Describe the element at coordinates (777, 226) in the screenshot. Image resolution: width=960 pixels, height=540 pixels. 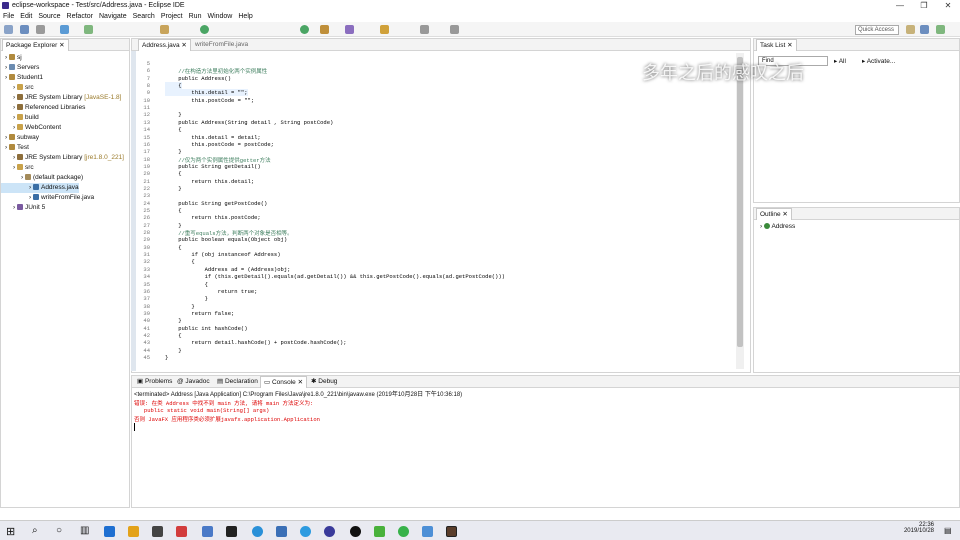
I see `outline-item-address: › Address` at that location.